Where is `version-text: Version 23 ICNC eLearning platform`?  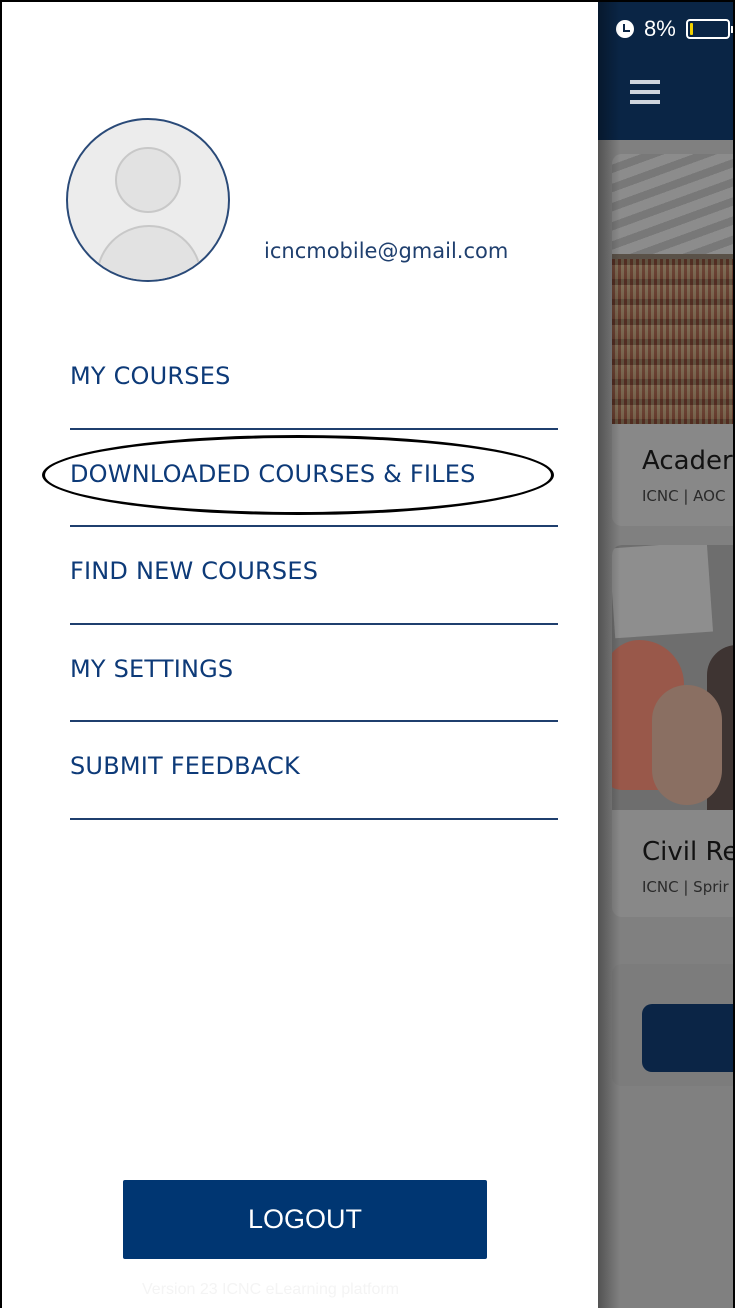
version-text: Version 23 ICNC eLearning platform is located at coordinates (271, 1289).